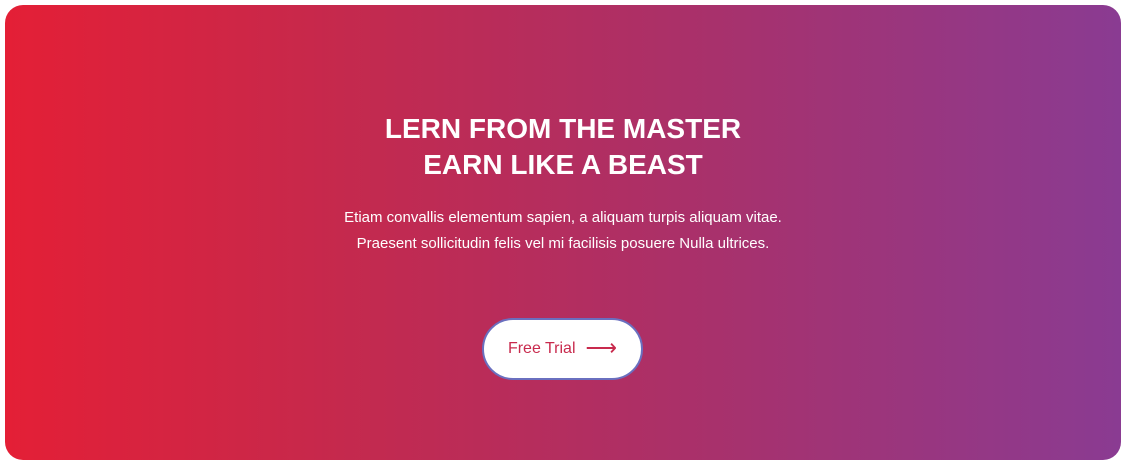 The image size is (1126, 465). Describe the element at coordinates (563, 164) in the screenshot. I see `headline-line-2: EARN LIKE A BEAST` at that location.